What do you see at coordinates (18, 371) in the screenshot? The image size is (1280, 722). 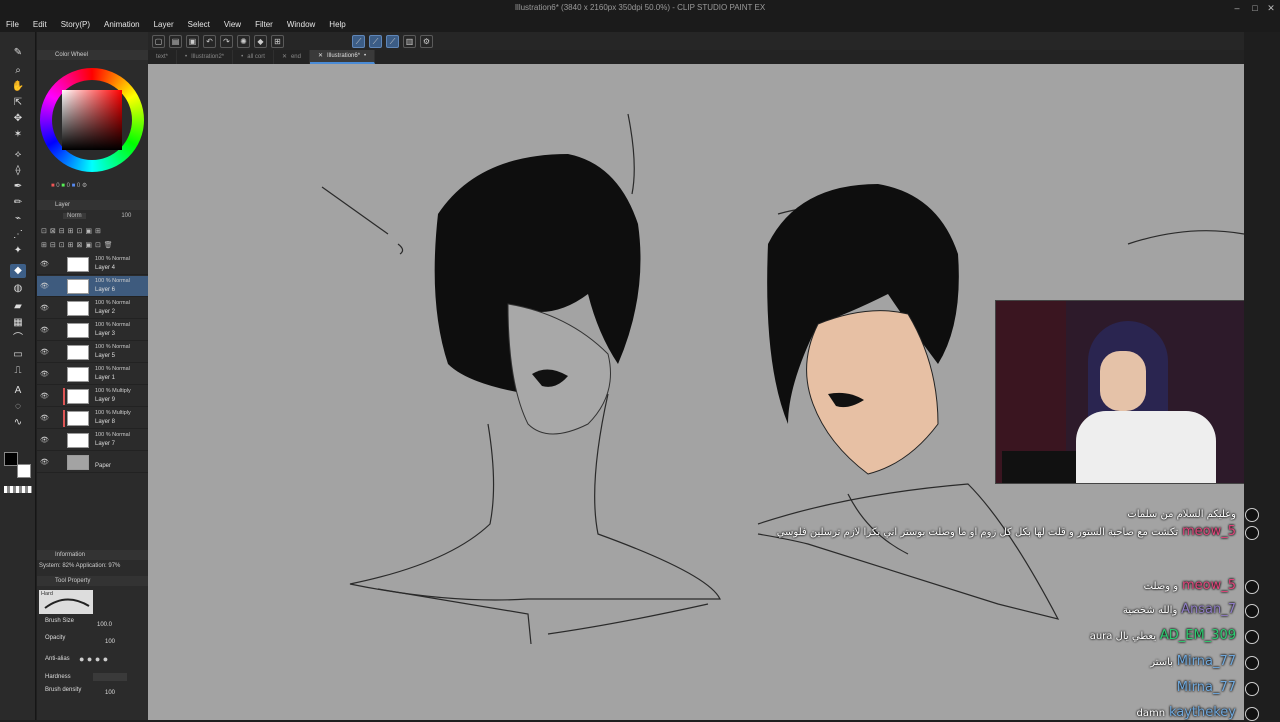 I see `ruler-tool-icon: ⎍` at bounding box center [18, 371].